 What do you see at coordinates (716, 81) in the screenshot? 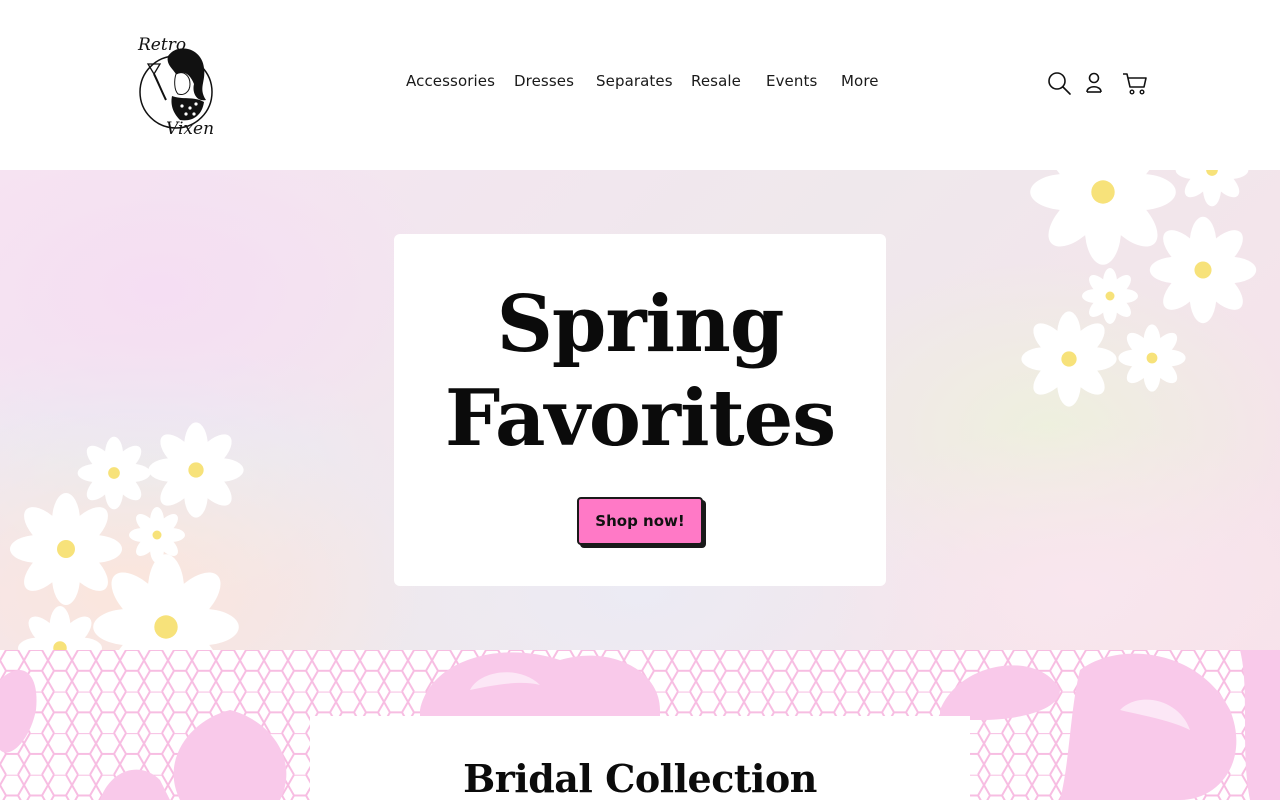
I see `nav-item-resale: Resale` at bounding box center [716, 81].